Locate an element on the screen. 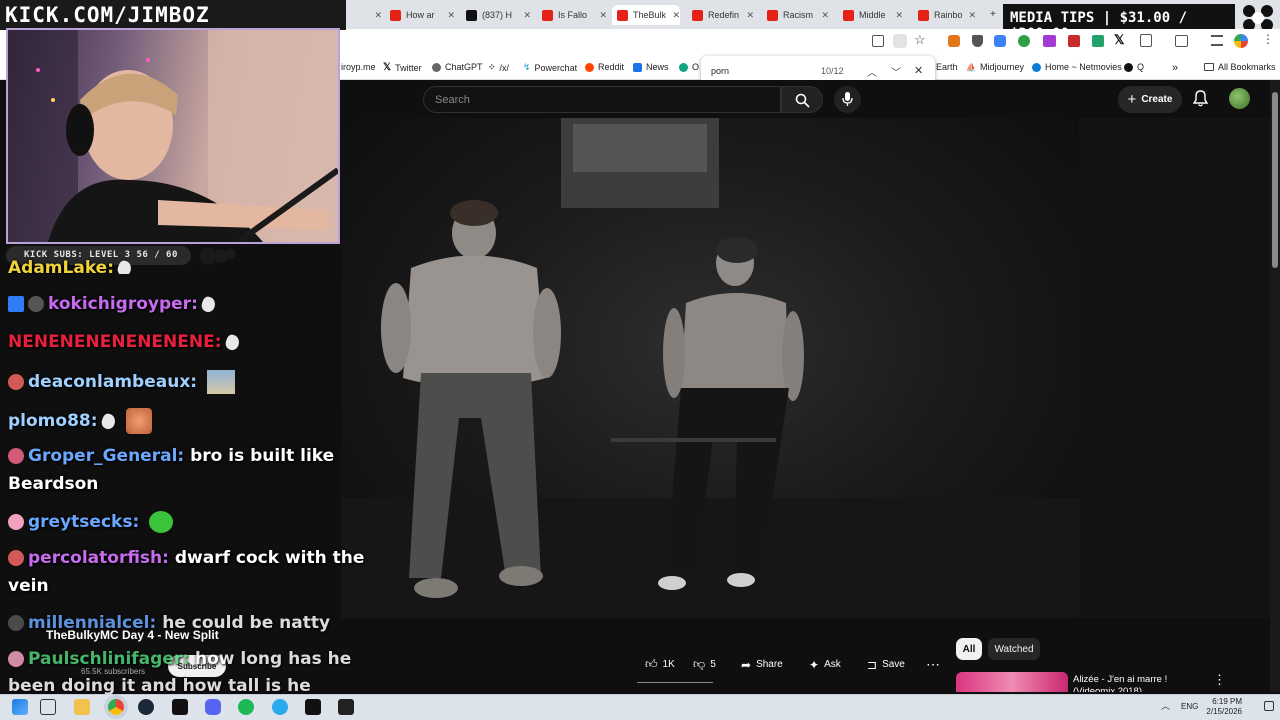  filter-chip-watched: Watched is located at coordinates (1014, 649).